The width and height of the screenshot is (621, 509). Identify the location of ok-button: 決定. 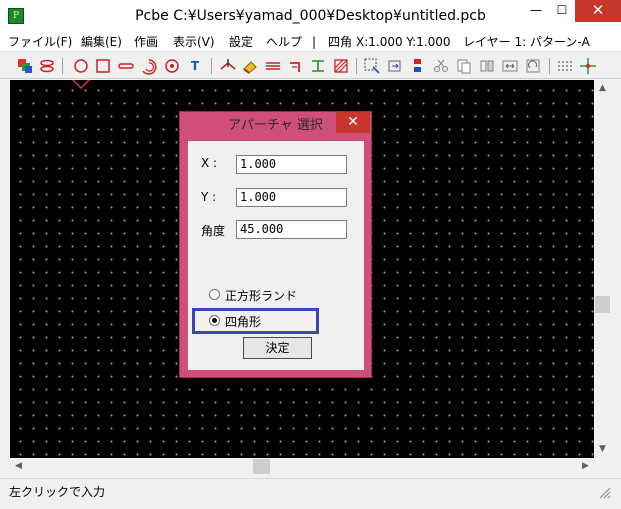
(277, 348).